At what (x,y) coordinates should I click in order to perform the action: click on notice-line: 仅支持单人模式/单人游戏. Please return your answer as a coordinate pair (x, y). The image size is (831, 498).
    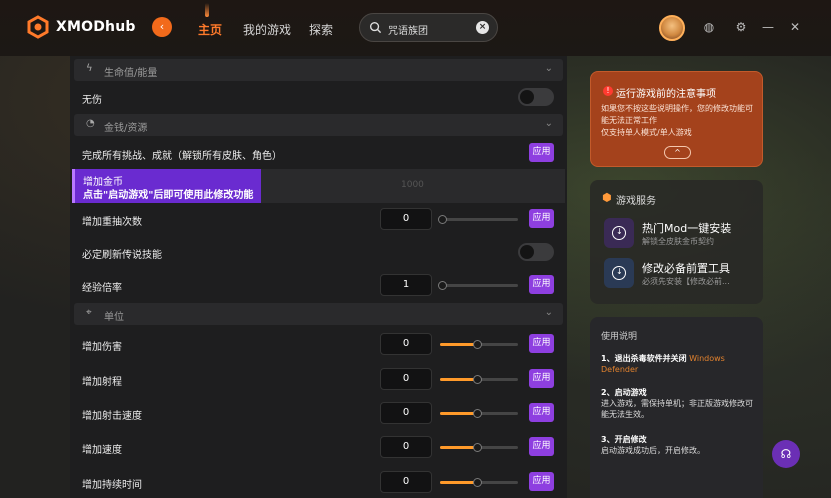
    Looking at the image, I should click on (646, 132).